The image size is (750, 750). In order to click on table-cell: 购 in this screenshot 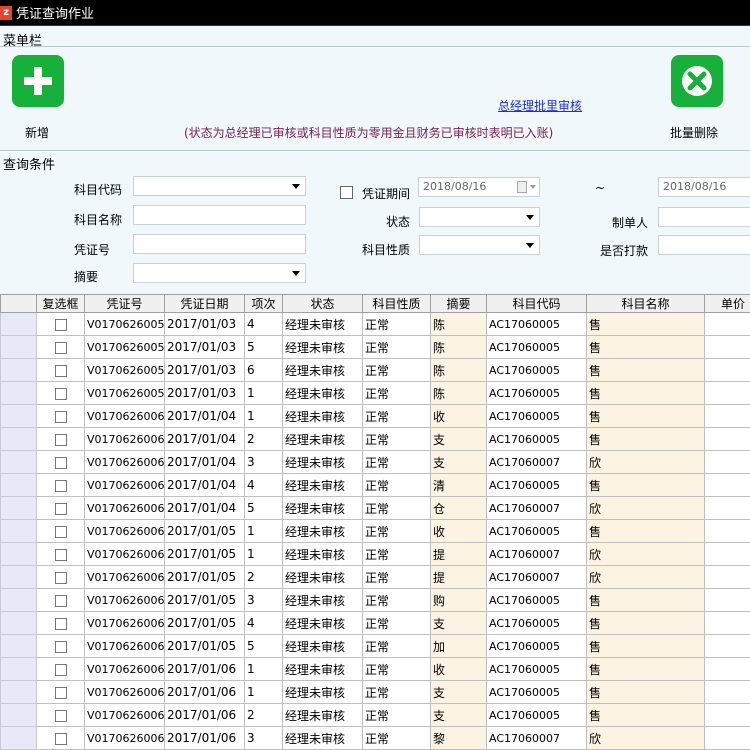, I will do `click(458, 600)`.